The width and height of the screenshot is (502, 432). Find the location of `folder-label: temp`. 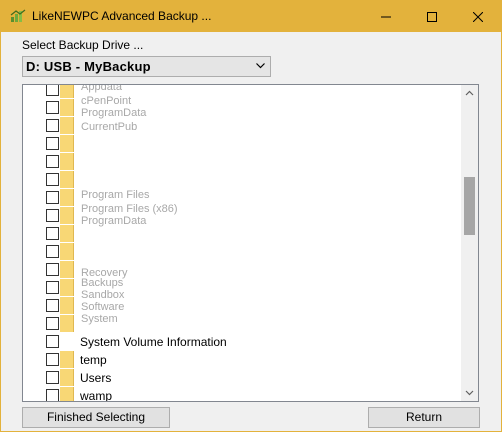

folder-label: temp is located at coordinates (93, 360).